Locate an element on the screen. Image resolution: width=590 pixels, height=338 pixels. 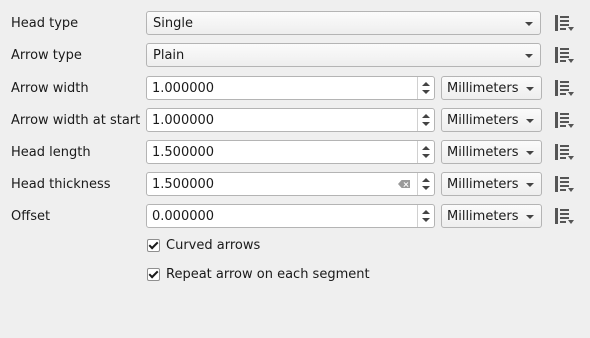
arrow-width-at-start-label: Arrow width at start is located at coordinates (76, 120).